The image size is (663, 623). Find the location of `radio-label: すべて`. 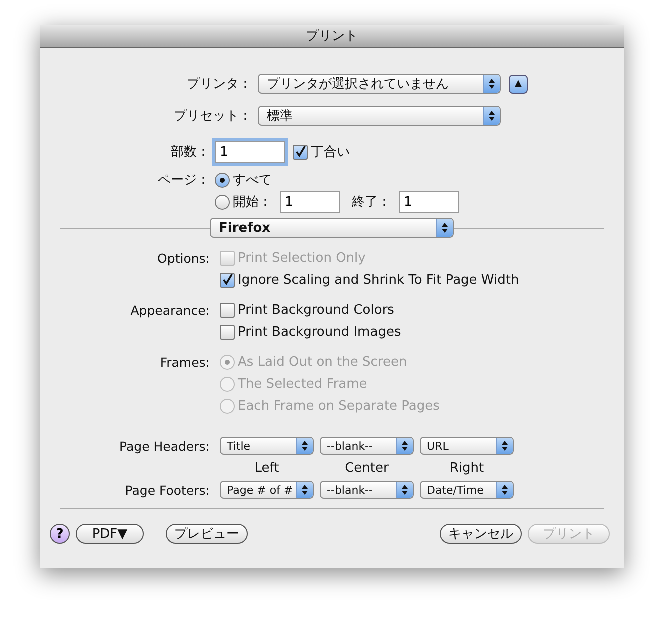

radio-label: すべて is located at coordinates (252, 180).